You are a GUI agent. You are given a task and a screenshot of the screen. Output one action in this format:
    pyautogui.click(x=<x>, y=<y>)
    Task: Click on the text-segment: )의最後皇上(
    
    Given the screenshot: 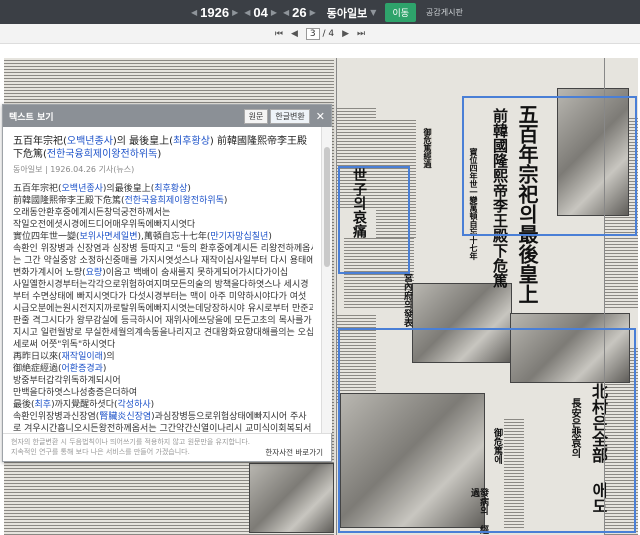 What is the action you would take?
    pyautogui.click(x=128, y=189)
    